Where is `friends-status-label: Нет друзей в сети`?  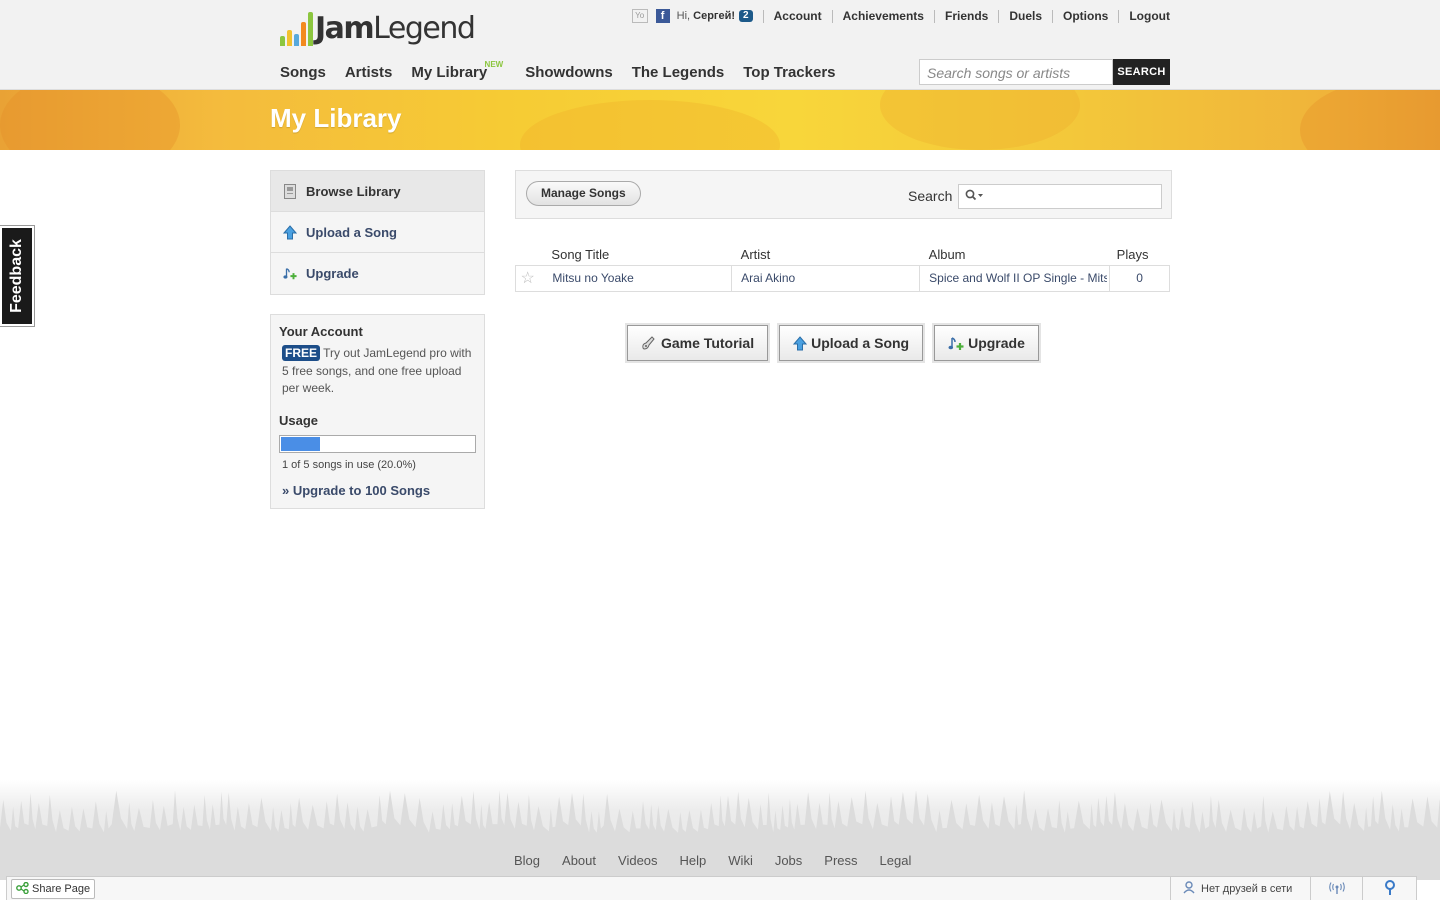 friends-status-label: Нет друзей в сети is located at coordinates (1247, 889).